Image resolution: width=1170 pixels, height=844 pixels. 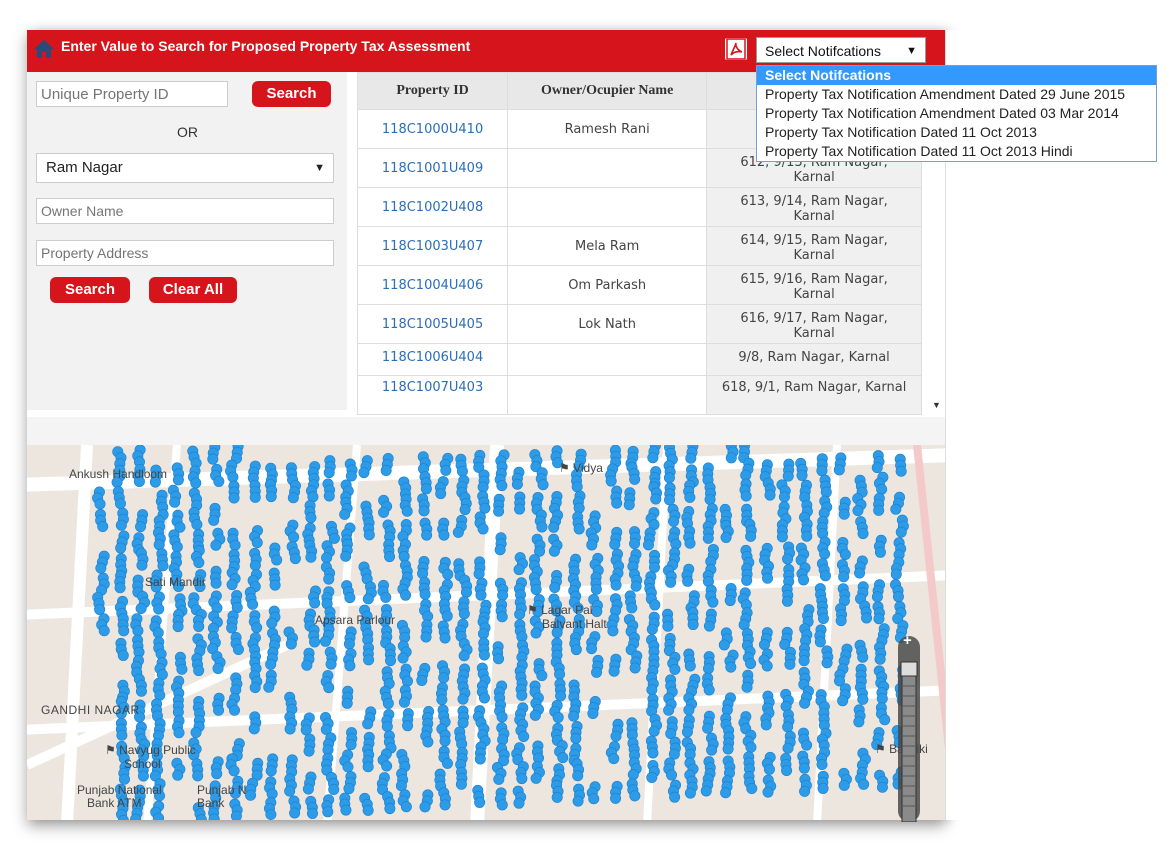 I want to click on column-header-property-id: Property ID, so click(x=433, y=91).